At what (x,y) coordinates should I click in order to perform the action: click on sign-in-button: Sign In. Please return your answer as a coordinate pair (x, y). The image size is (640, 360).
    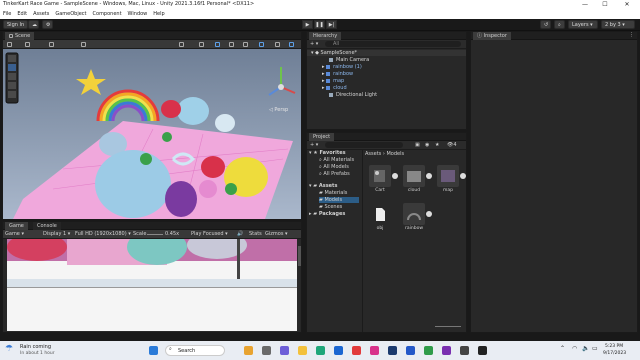
    Looking at the image, I should click on (16, 24).